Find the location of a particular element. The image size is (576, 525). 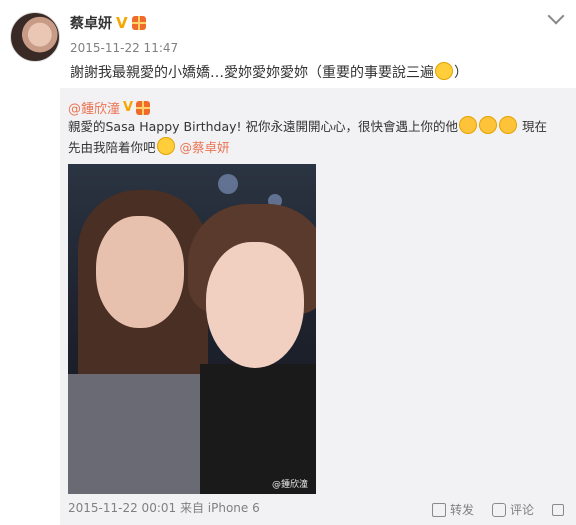

author-avatar is located at coordinates (35, 37).